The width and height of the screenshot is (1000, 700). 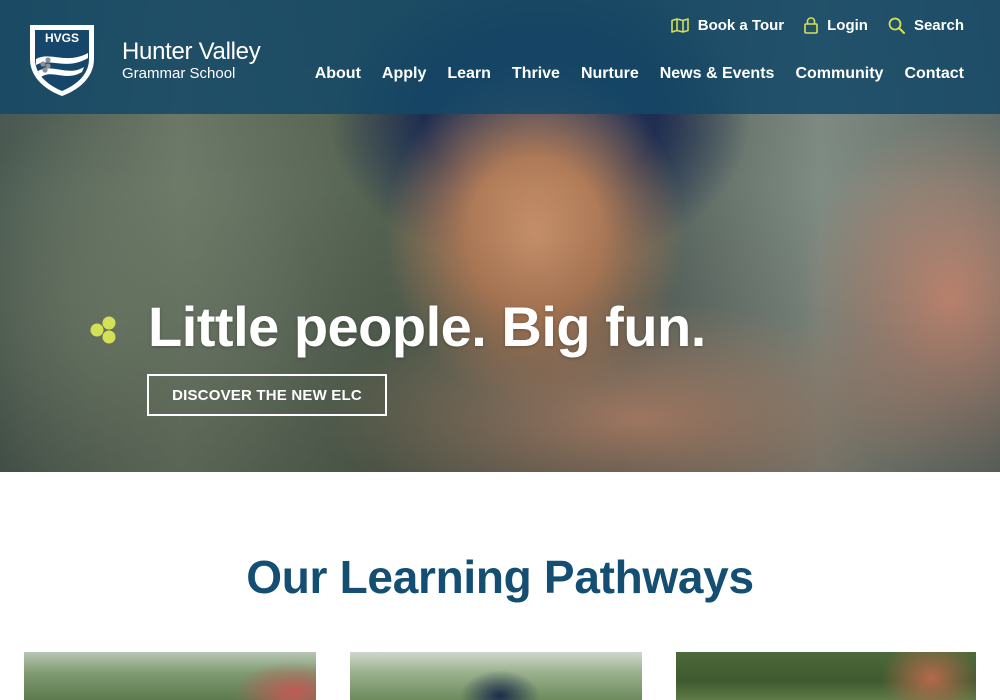 I want to click on search-label: Search, so click(x=938, y=25).